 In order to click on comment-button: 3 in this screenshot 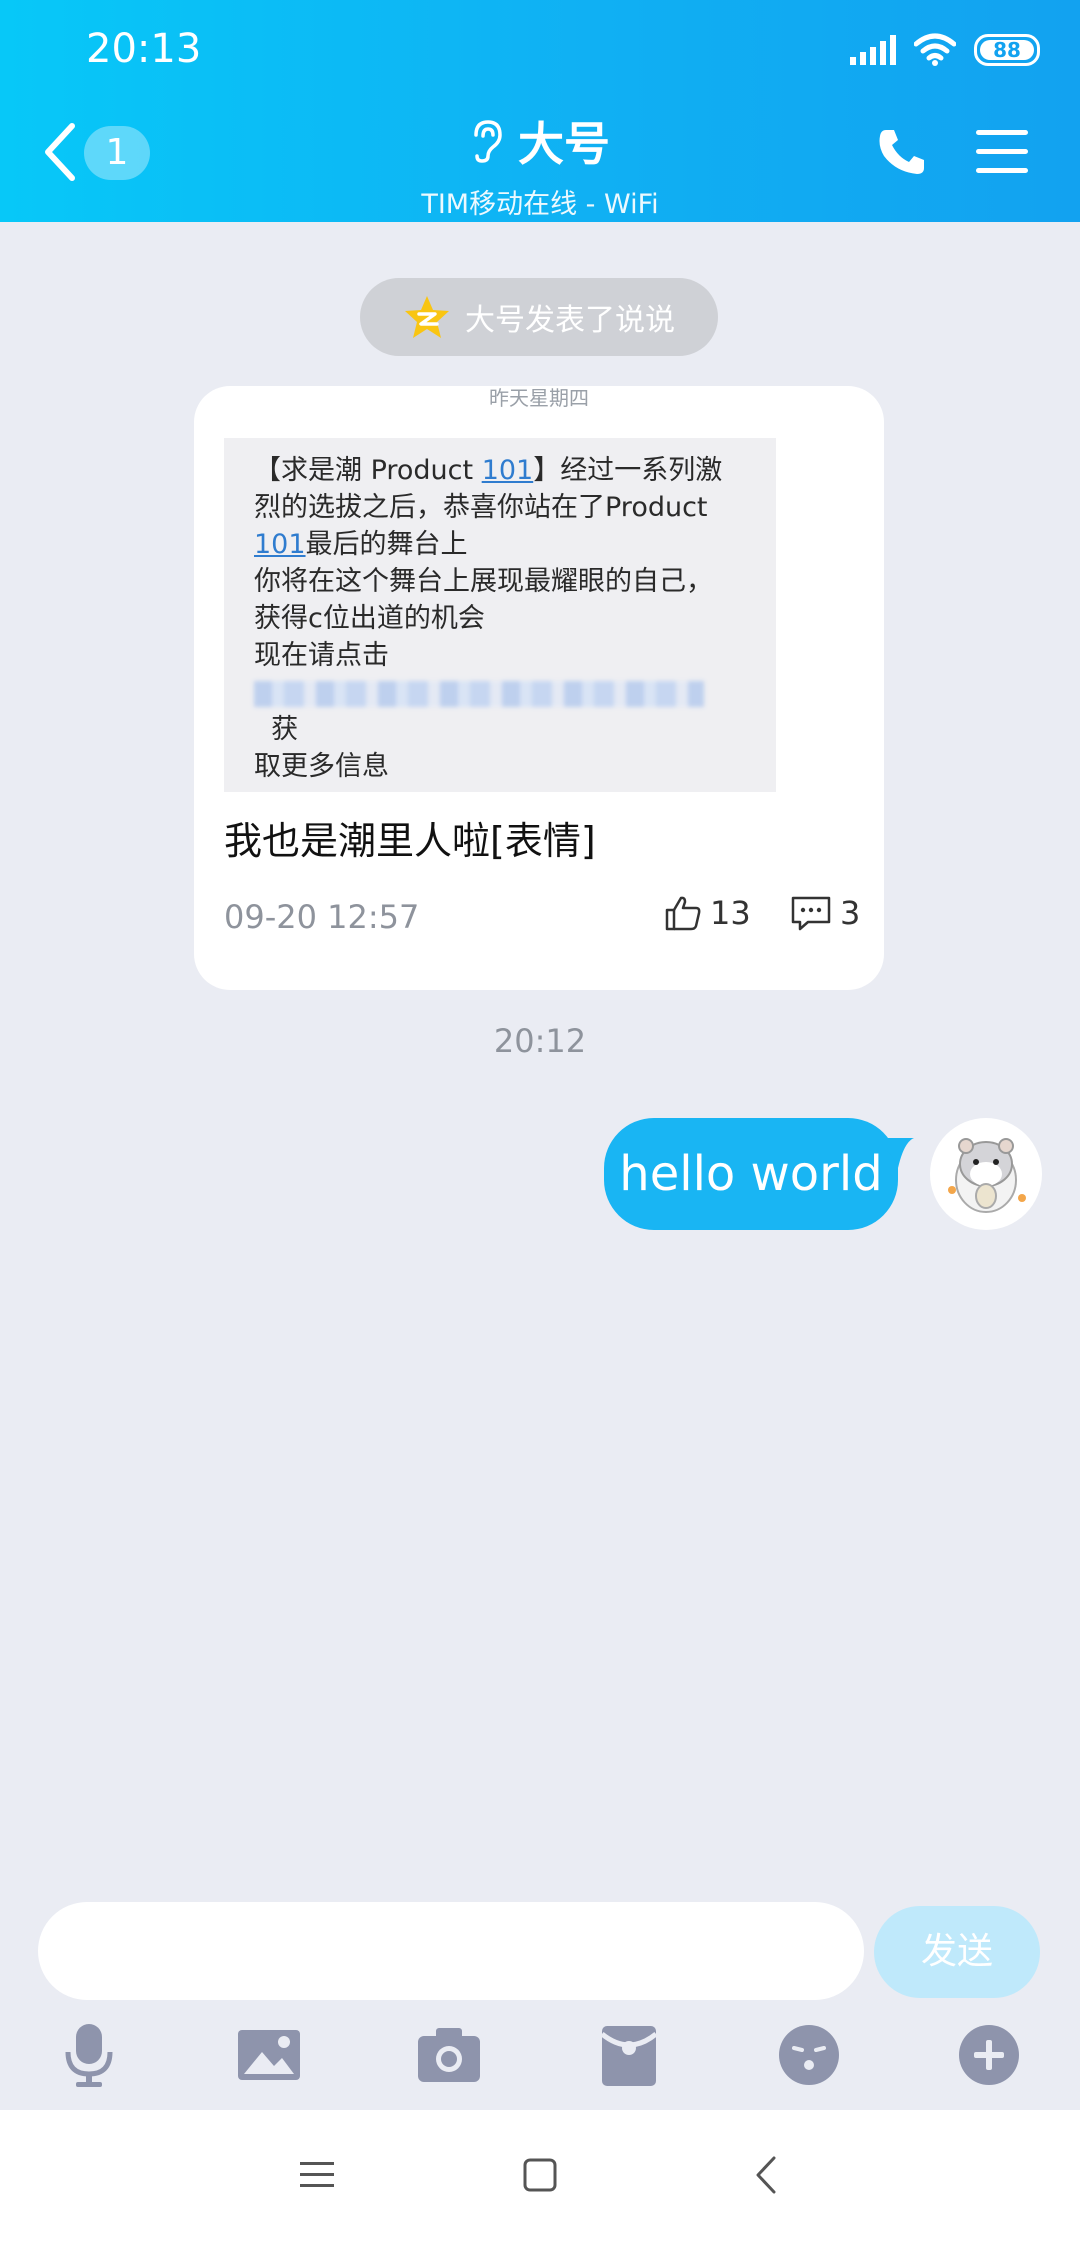, I will do `click(825, 913)`.